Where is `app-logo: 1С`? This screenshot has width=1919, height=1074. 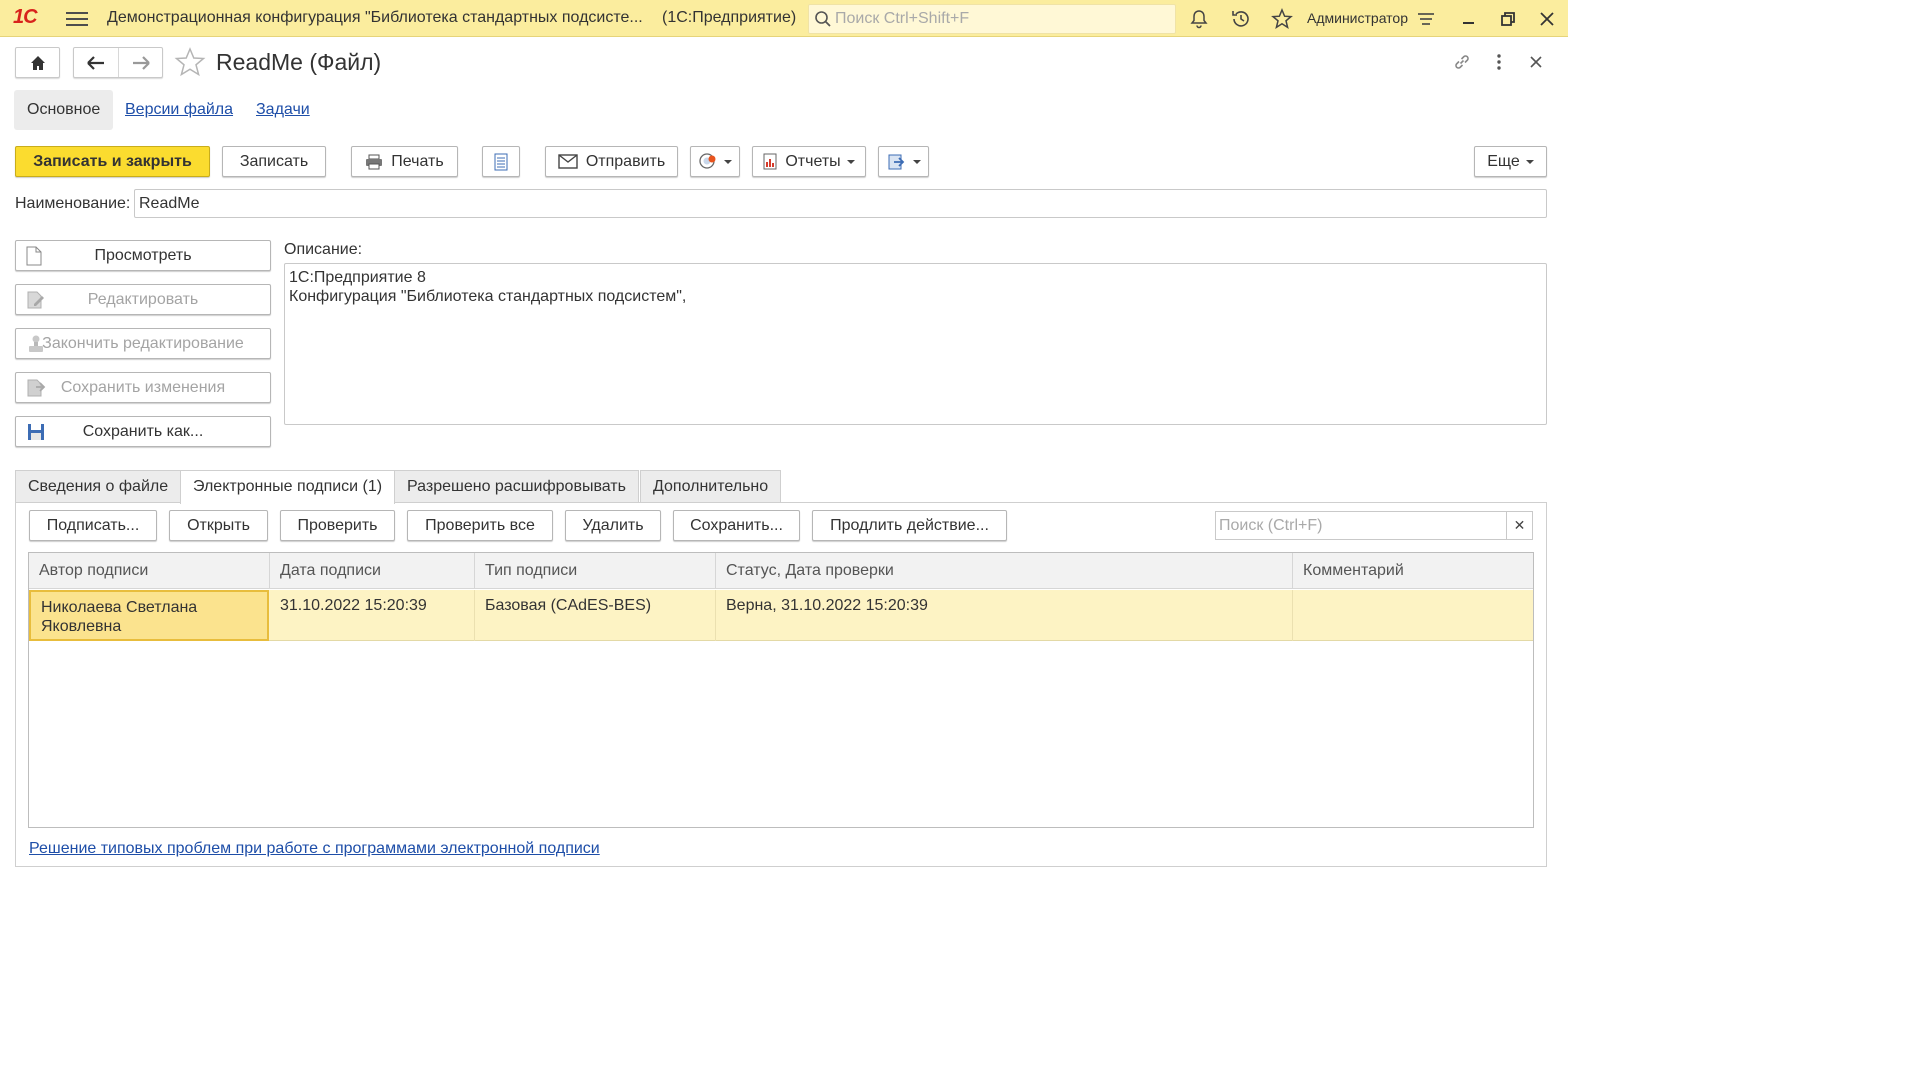 app-logo: 1С is located at coordinates (25, 17).